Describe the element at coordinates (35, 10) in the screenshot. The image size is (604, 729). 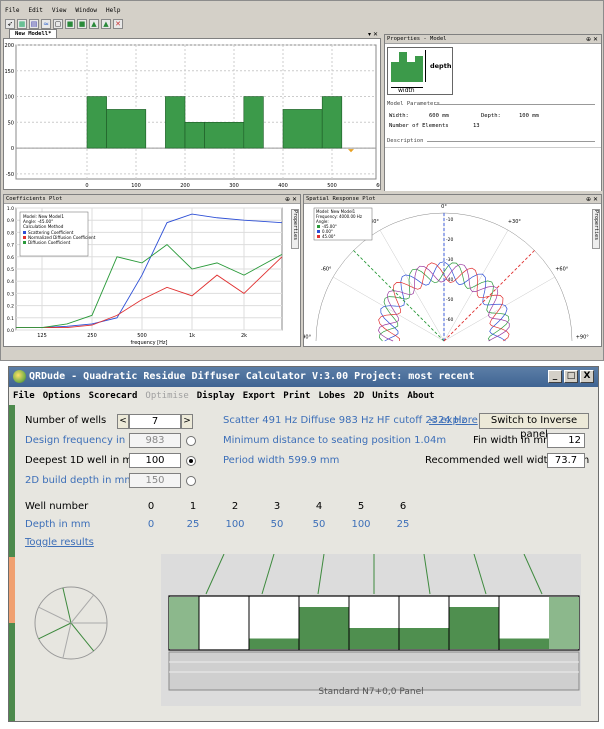
I see `menu-edit: Edit` at that location.